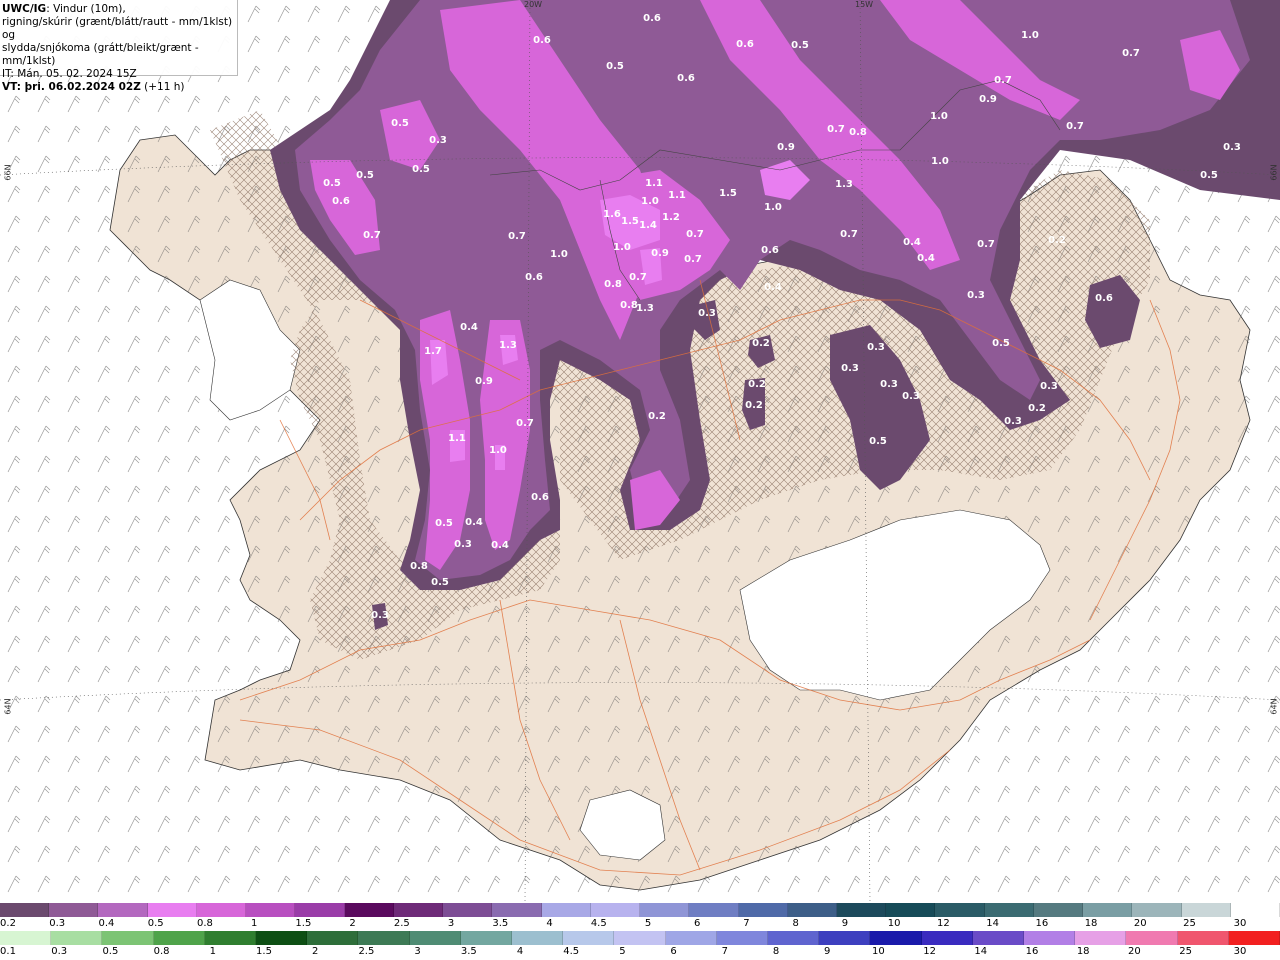  What do you see at coordinates (728, 193) in the screenshot?
I see `precip-value: 1.5` at bounding box center [728, 193].